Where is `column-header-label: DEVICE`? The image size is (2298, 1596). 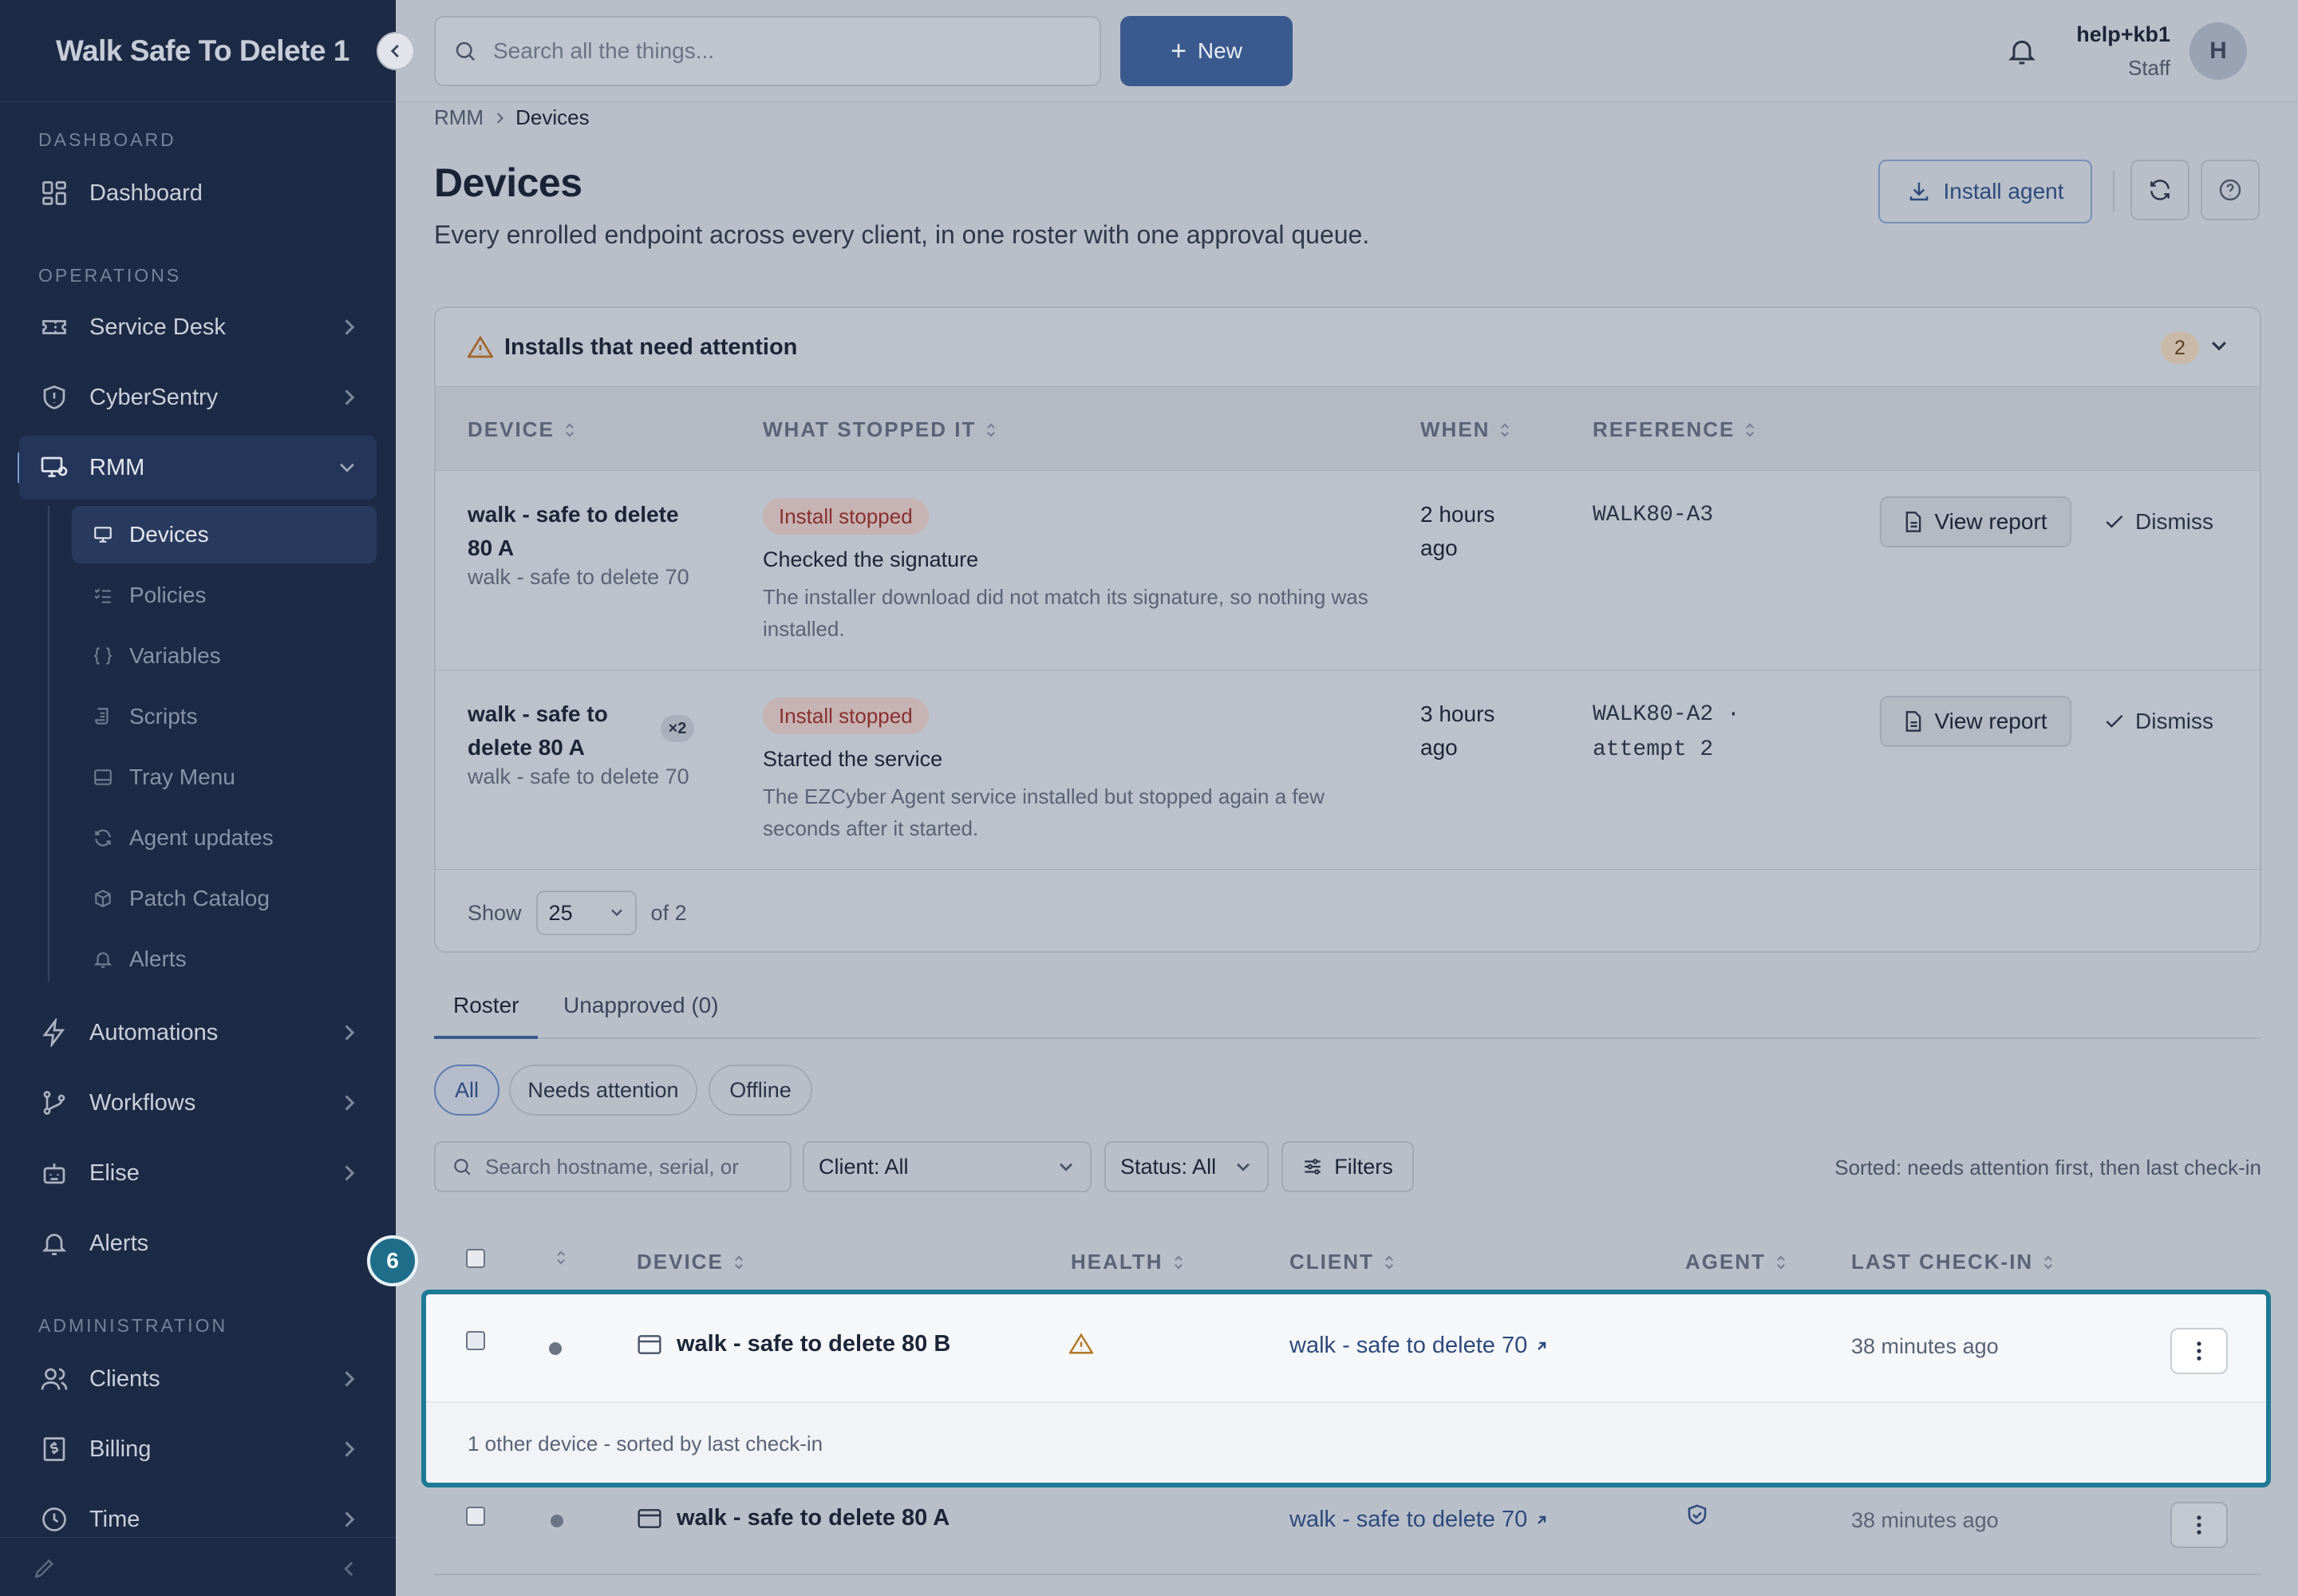
column-header-label: DEVICE is located at coordinates (680, 1262).